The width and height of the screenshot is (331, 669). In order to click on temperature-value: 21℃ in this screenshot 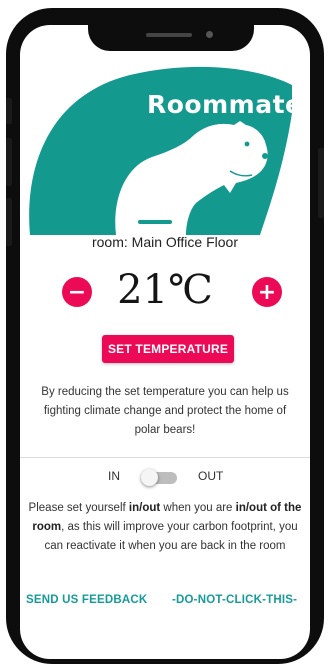, I will do `click(165, 290)`.